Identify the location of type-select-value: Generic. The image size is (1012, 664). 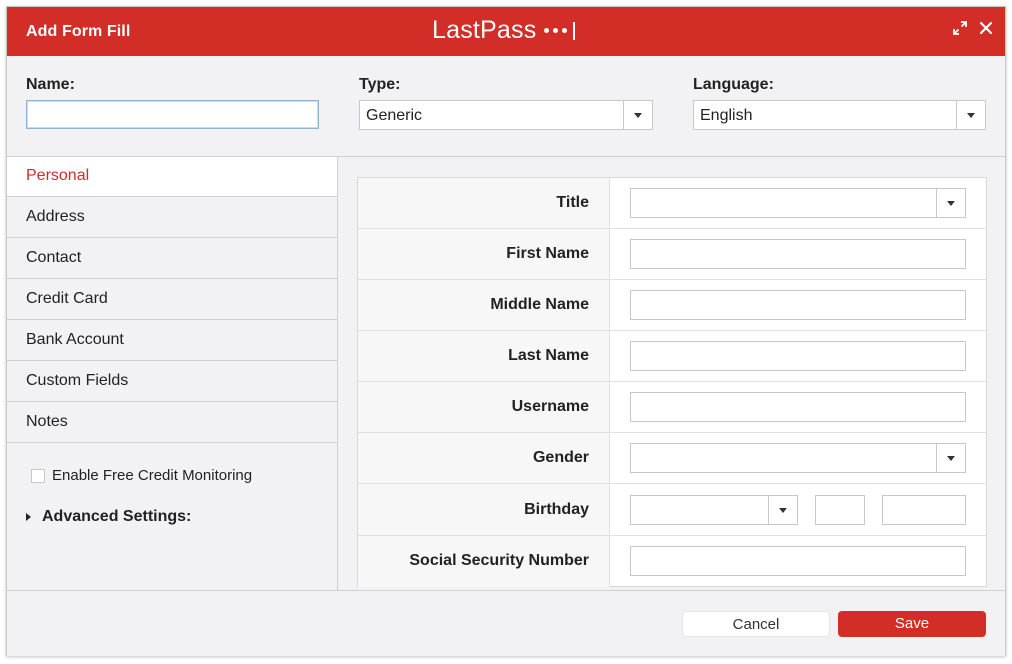
(394, 115).